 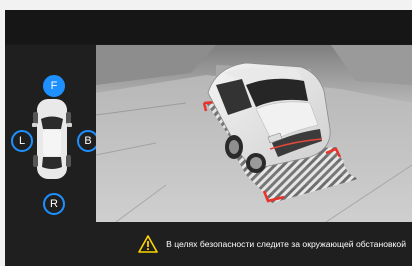 I want to click on warning-triangle-icon, so click(x=148, y=244).